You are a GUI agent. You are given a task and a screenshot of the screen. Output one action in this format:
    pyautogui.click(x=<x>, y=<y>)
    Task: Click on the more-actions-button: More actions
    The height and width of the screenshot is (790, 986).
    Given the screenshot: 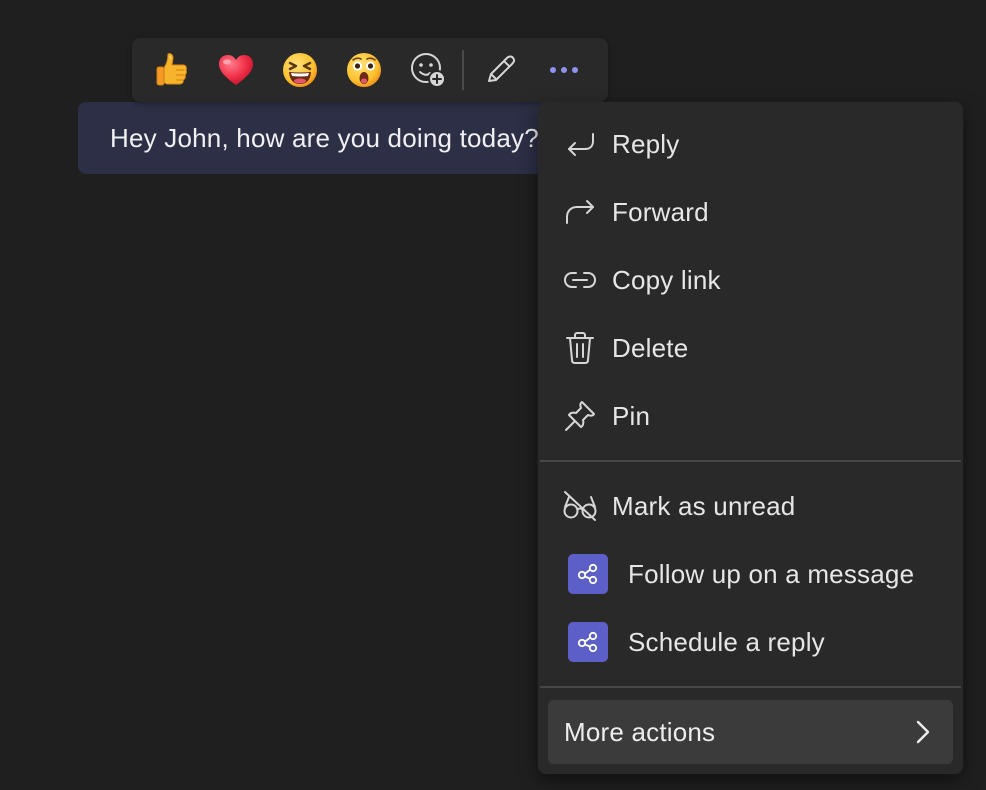 What is the action you would take?
    pyautogui.click(x=750, y=732)
    